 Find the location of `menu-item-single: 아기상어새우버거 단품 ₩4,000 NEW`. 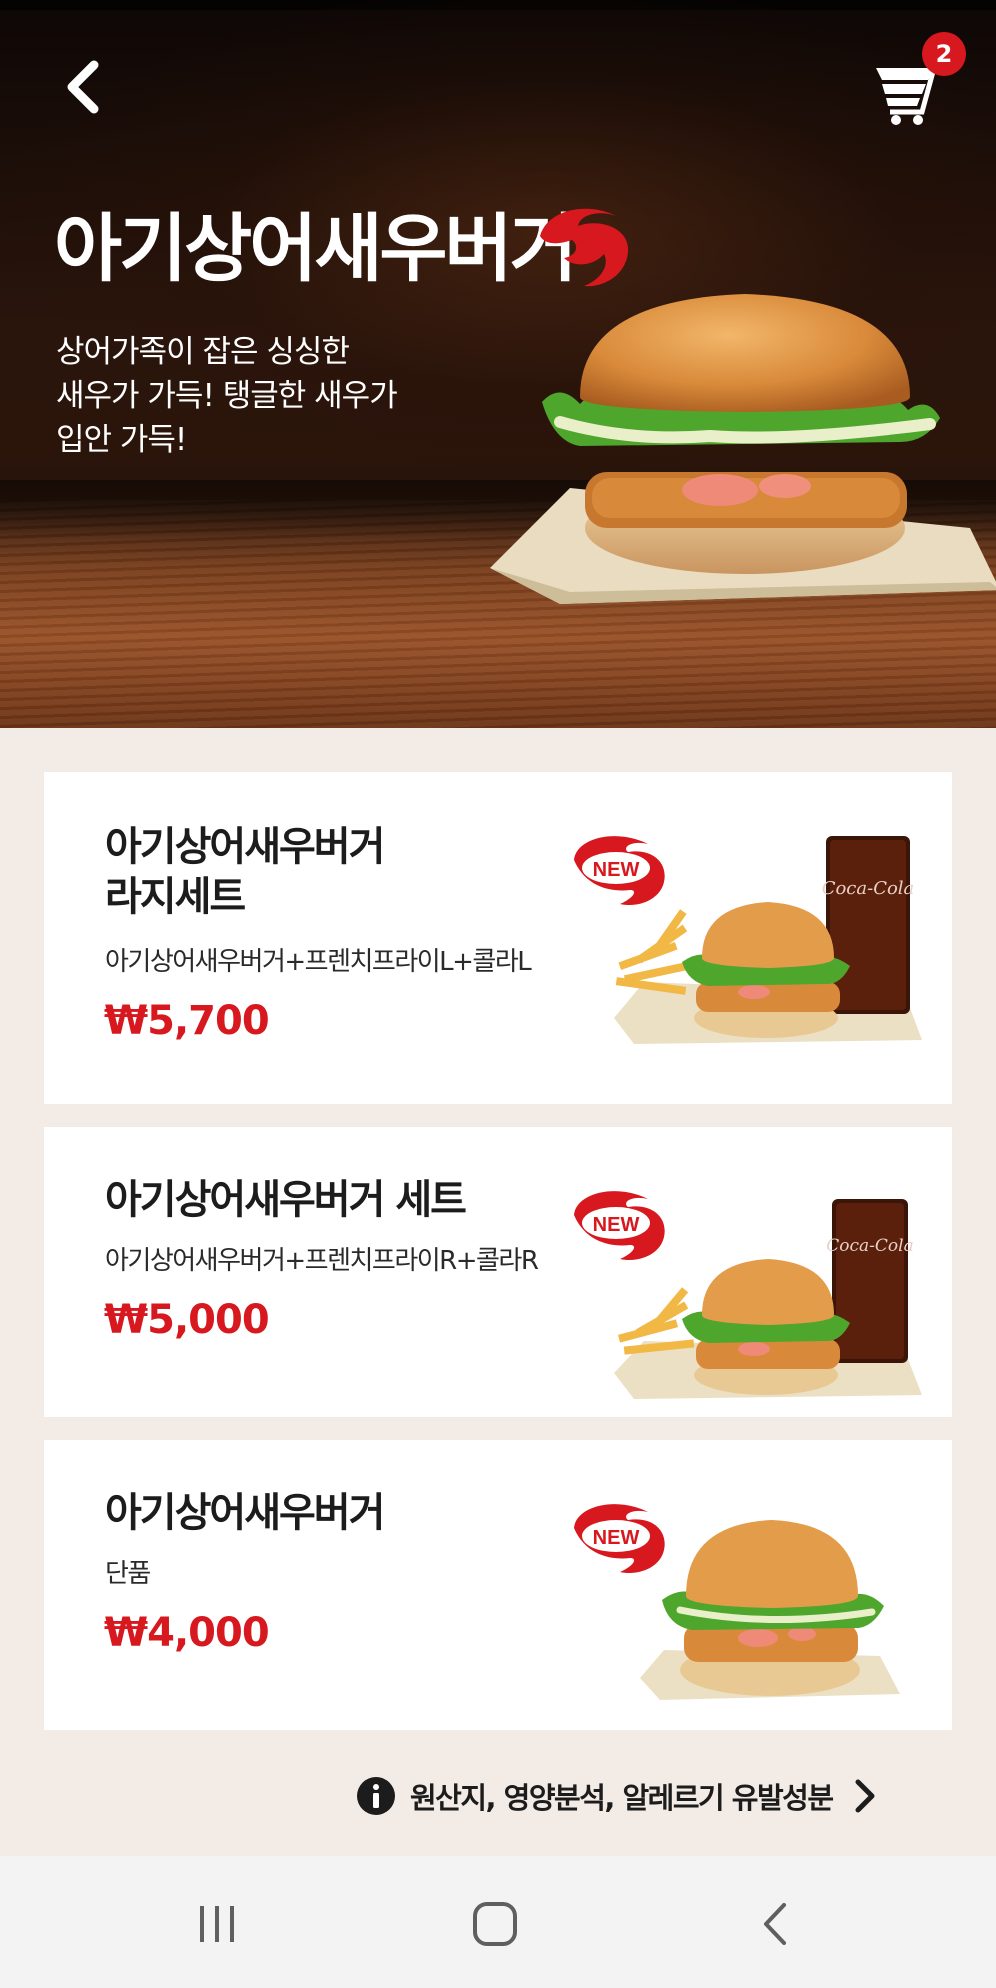

menu-item-single: 아기상어새우버거 단품 ₩4,000 NEW is located at coordinates (498, 1585).